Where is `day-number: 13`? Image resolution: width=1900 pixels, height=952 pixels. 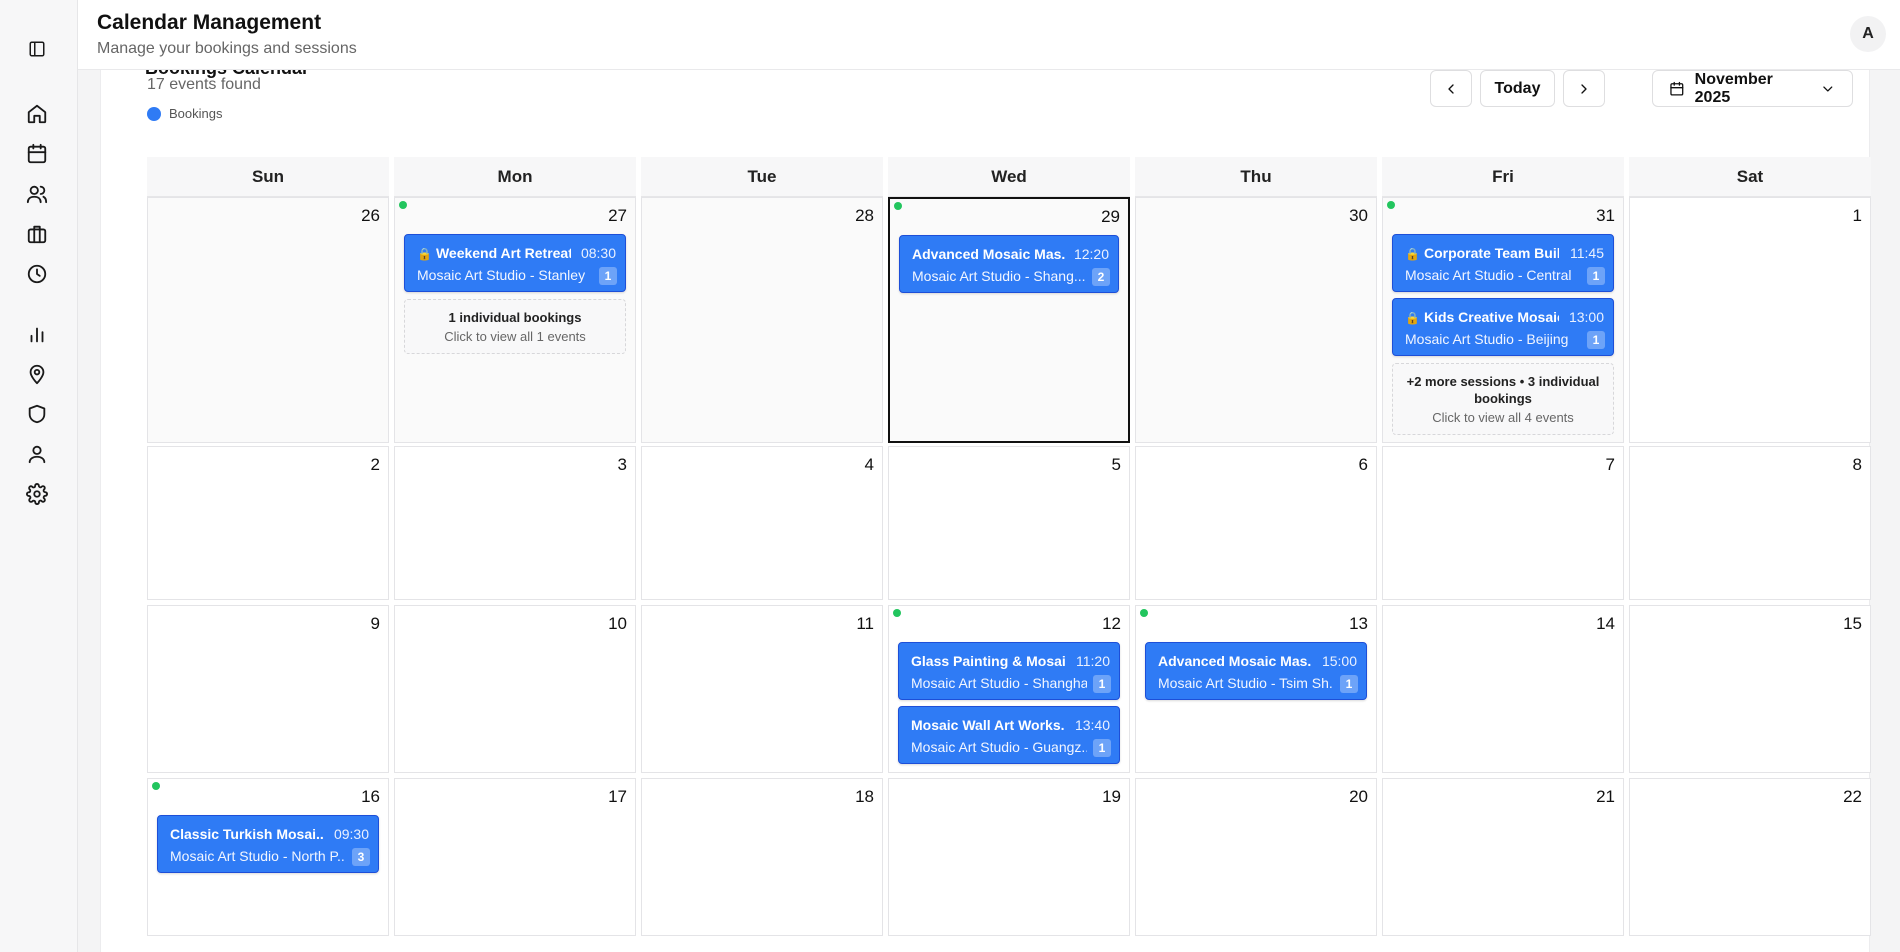 day-number: 13 is located at coordinates (1358, 623).